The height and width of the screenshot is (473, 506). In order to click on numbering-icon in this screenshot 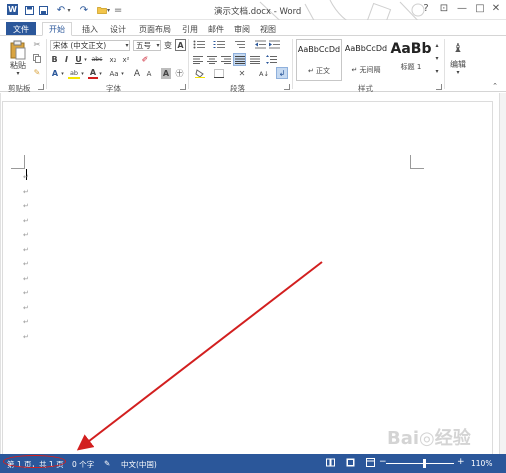, I will do `click(219, 44)`.